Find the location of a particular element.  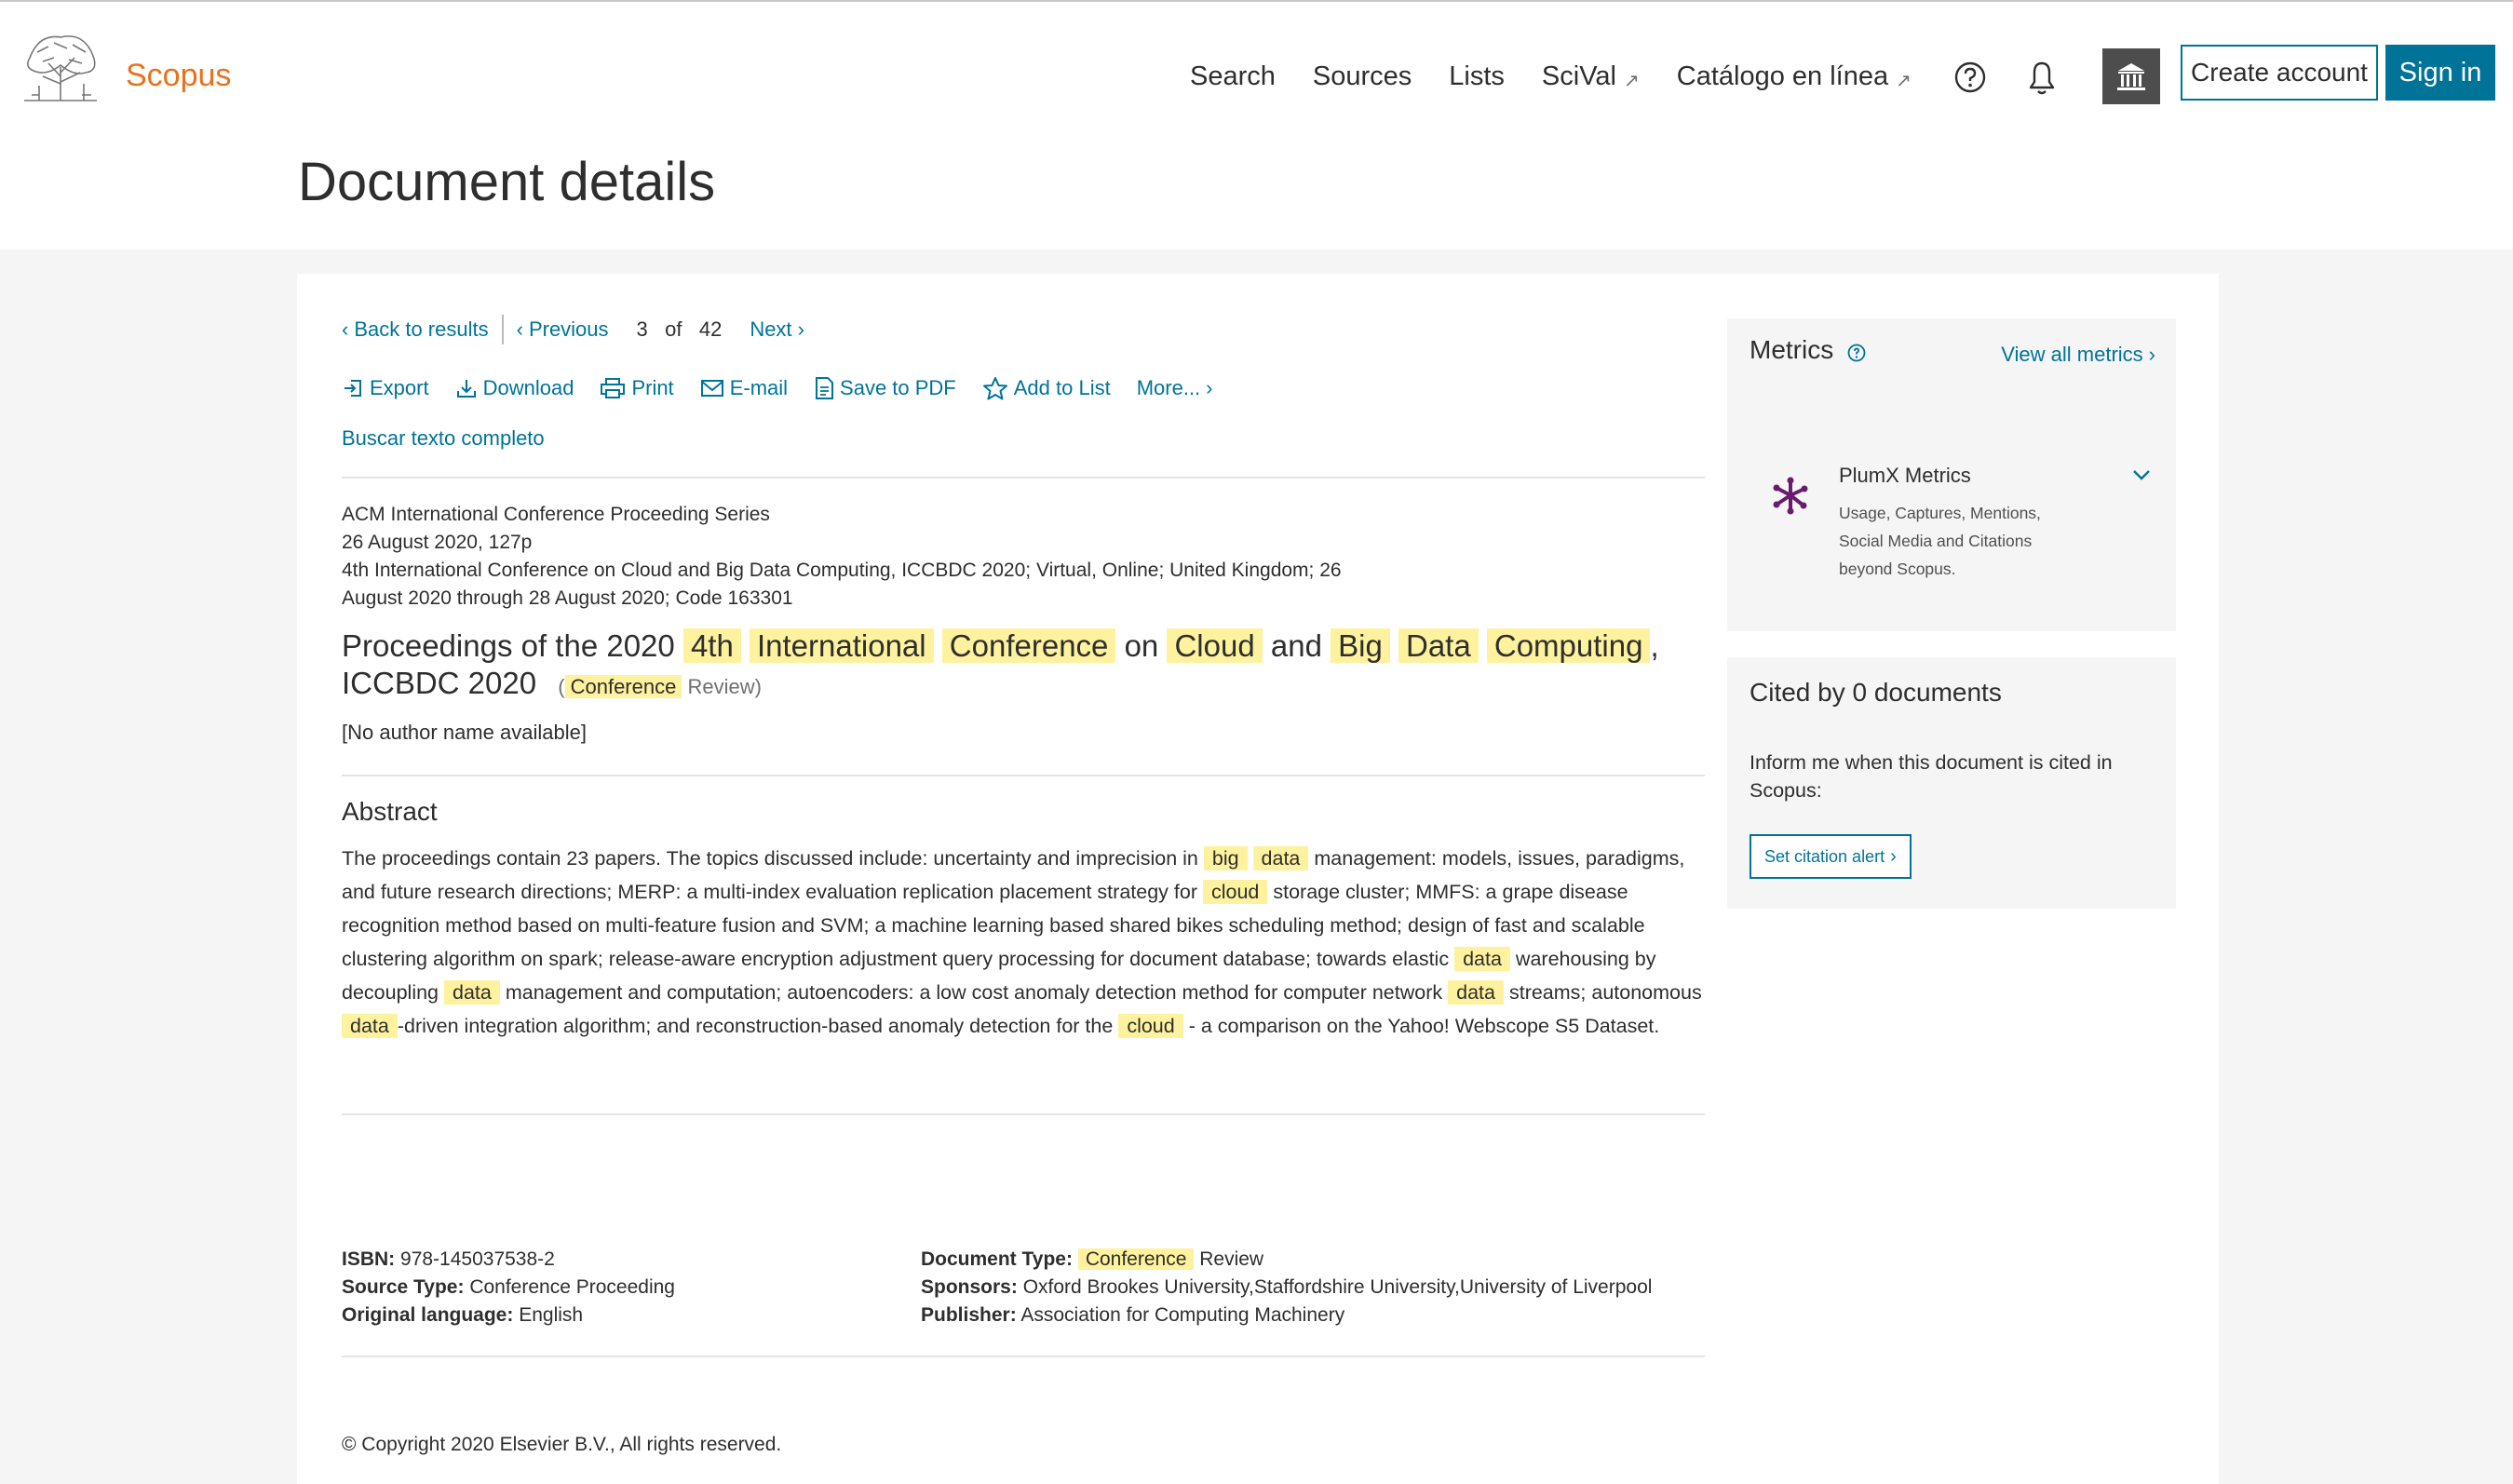

back-to-results-link: ‹ Back to results is located at coordinates (415, 329).